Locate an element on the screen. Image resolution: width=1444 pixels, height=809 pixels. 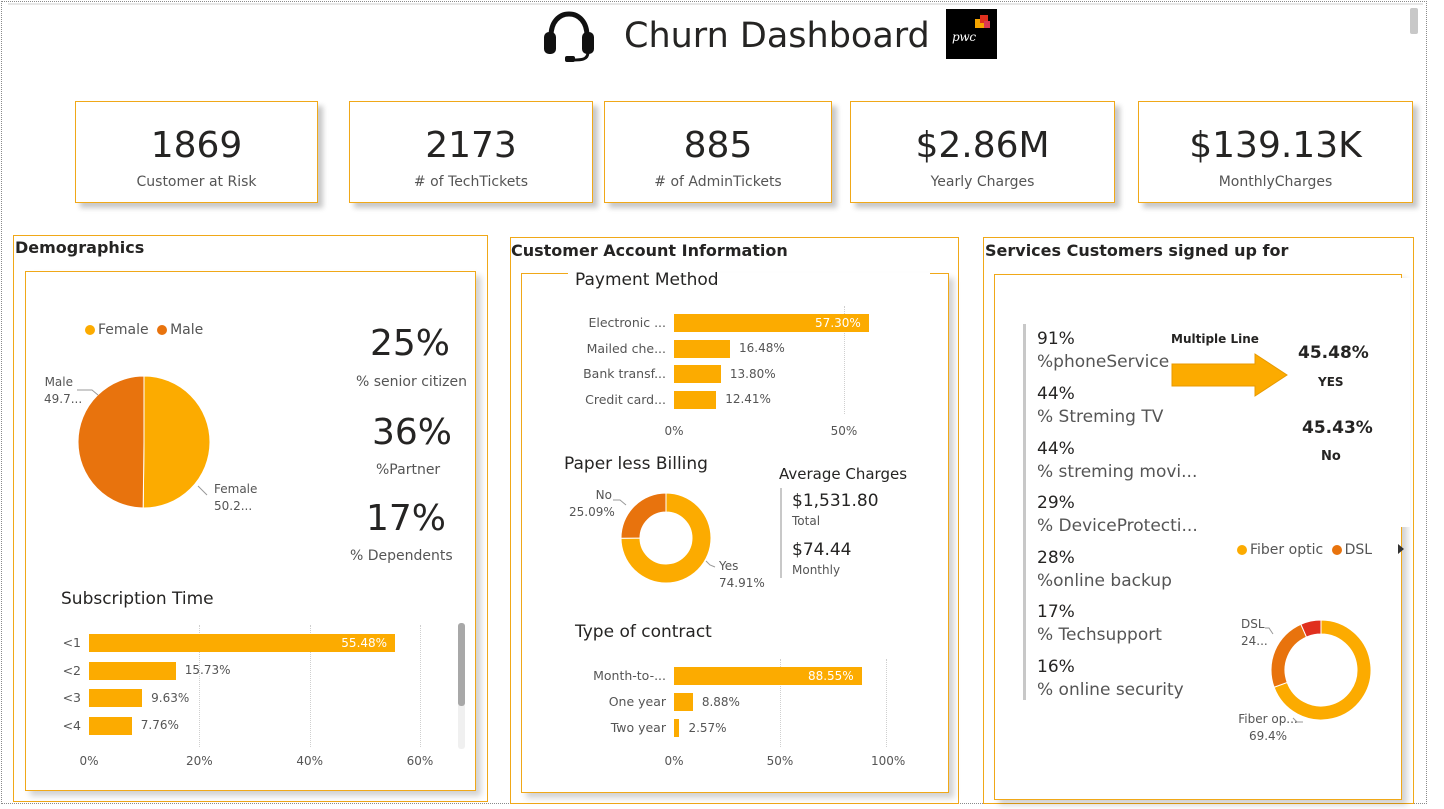
legend-male: Male is located at coordinates (186, 330).